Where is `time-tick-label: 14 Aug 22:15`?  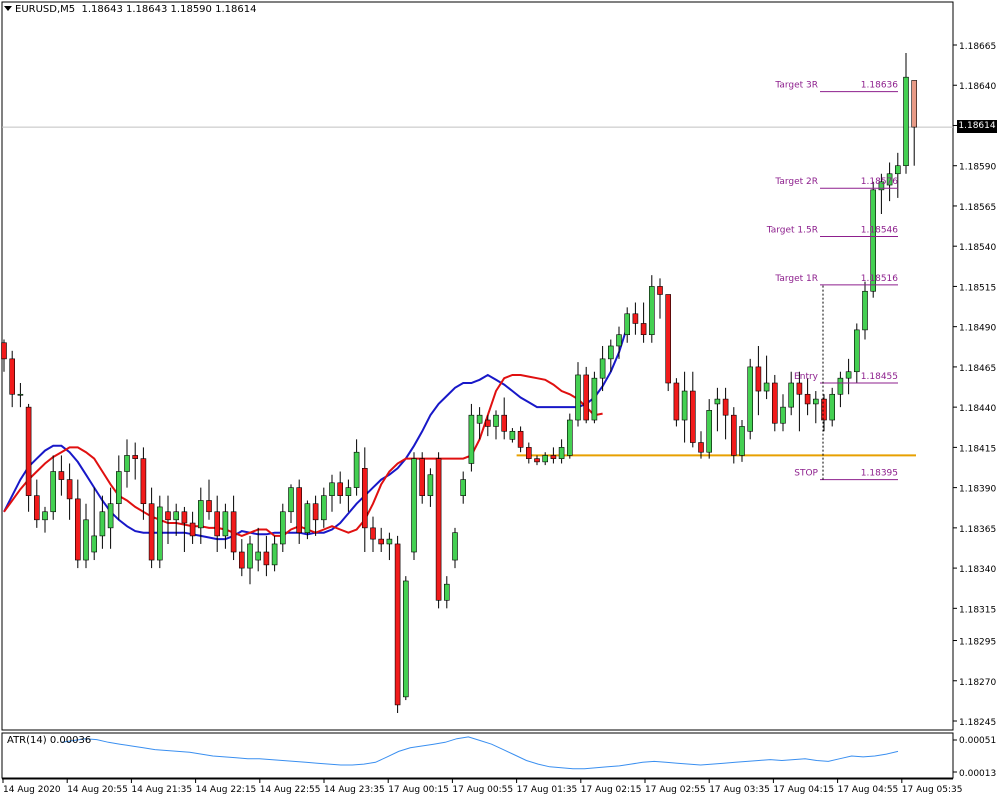 time-tick-label: 14 Aug 22:15 is located at coordinates (226, 790).